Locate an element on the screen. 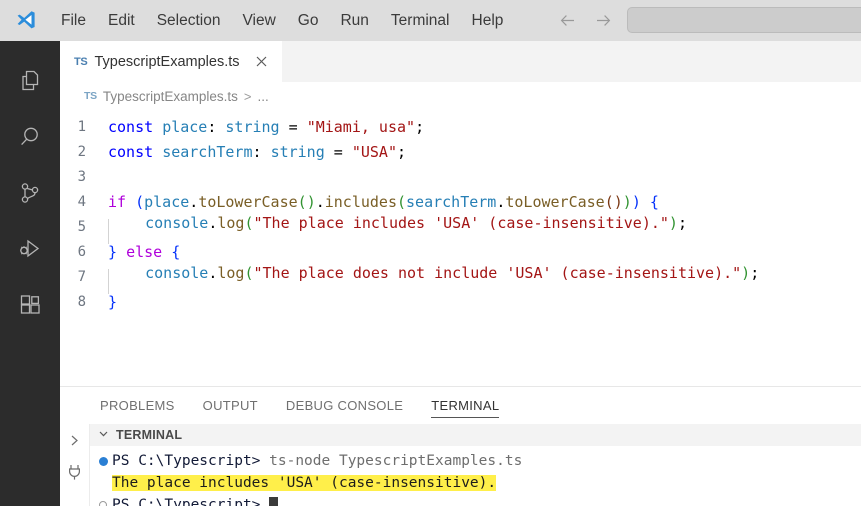  tab-problems: PROBLEMS is located at coordinates (137, 405).